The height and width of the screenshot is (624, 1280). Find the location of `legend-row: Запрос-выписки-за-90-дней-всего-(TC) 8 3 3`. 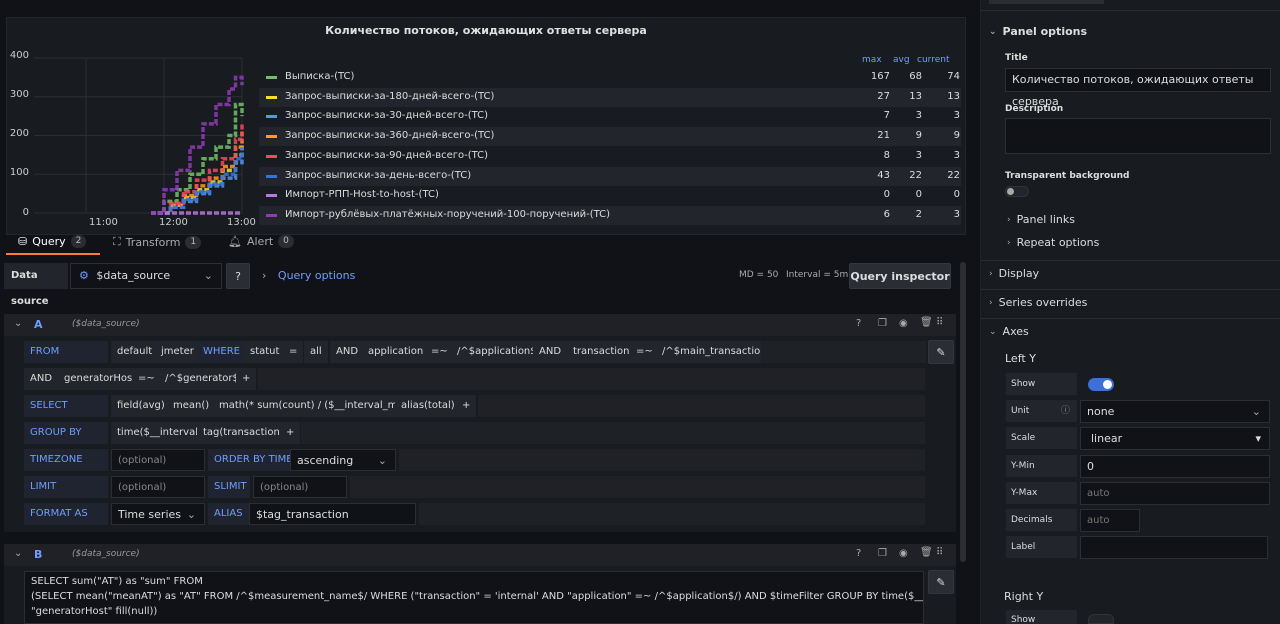

legend-row: Запрос-выписки-за-90-дней-всего-(TC) 8 3 3 is located at coordinates (610, 156).